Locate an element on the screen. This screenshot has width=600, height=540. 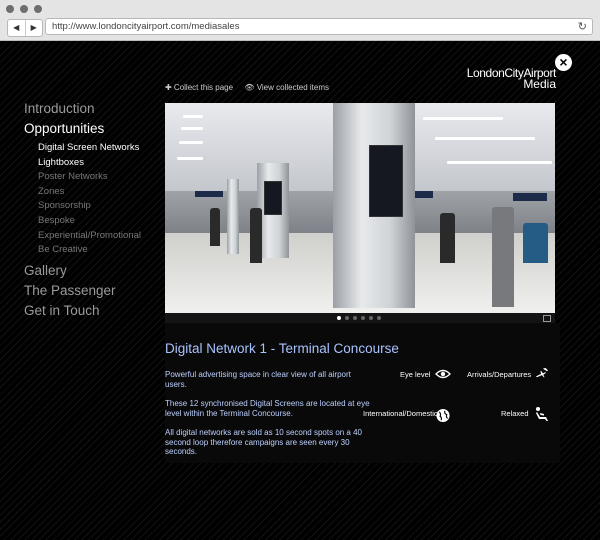
nav-sub-experiential-promotional: Experiential/Promotional is located at coordinates (101, 236).